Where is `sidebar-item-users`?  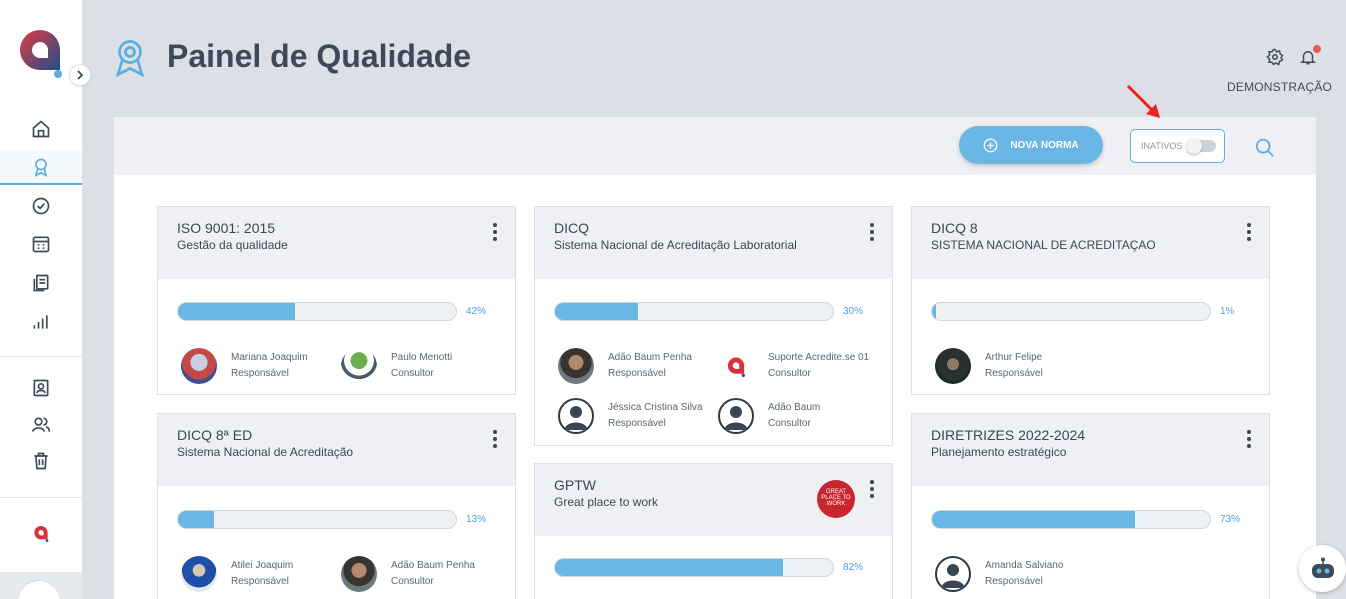
sidebar-item-users is located at coordinates (41, 425).